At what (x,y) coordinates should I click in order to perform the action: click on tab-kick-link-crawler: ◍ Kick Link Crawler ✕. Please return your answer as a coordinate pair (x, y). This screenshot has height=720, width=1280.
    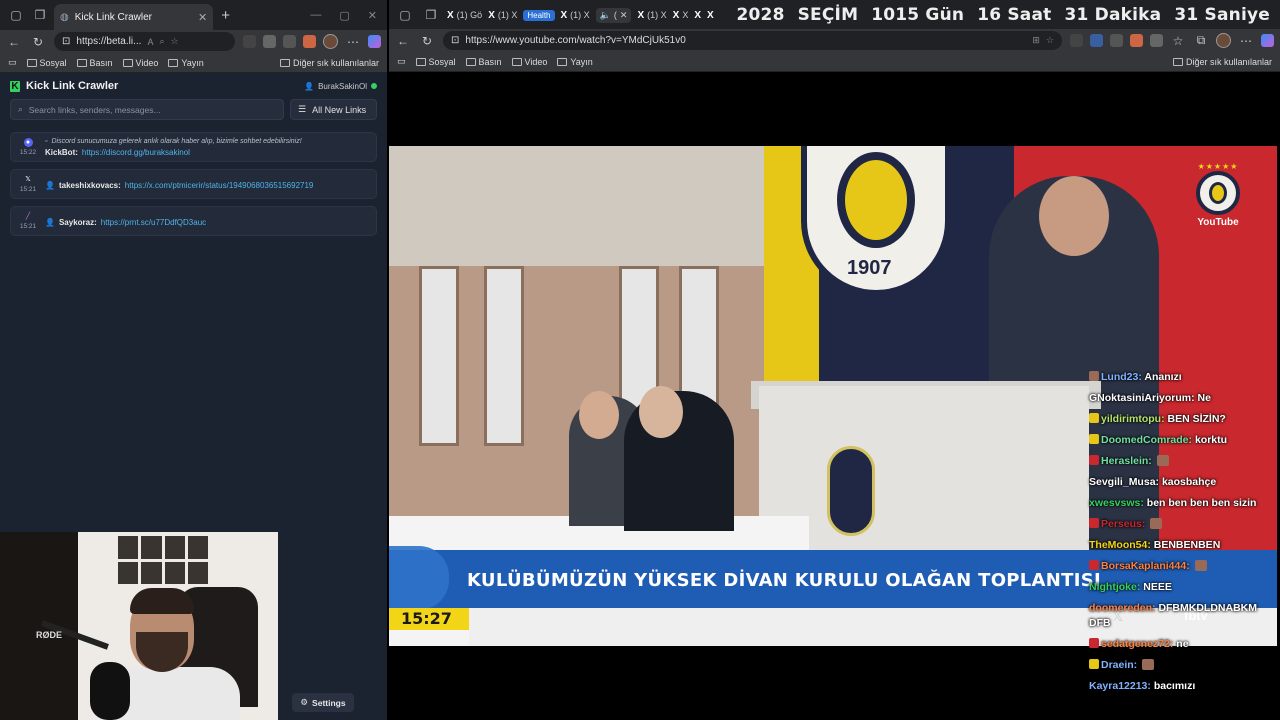
    Looking at the image, I should click on (134, 17).